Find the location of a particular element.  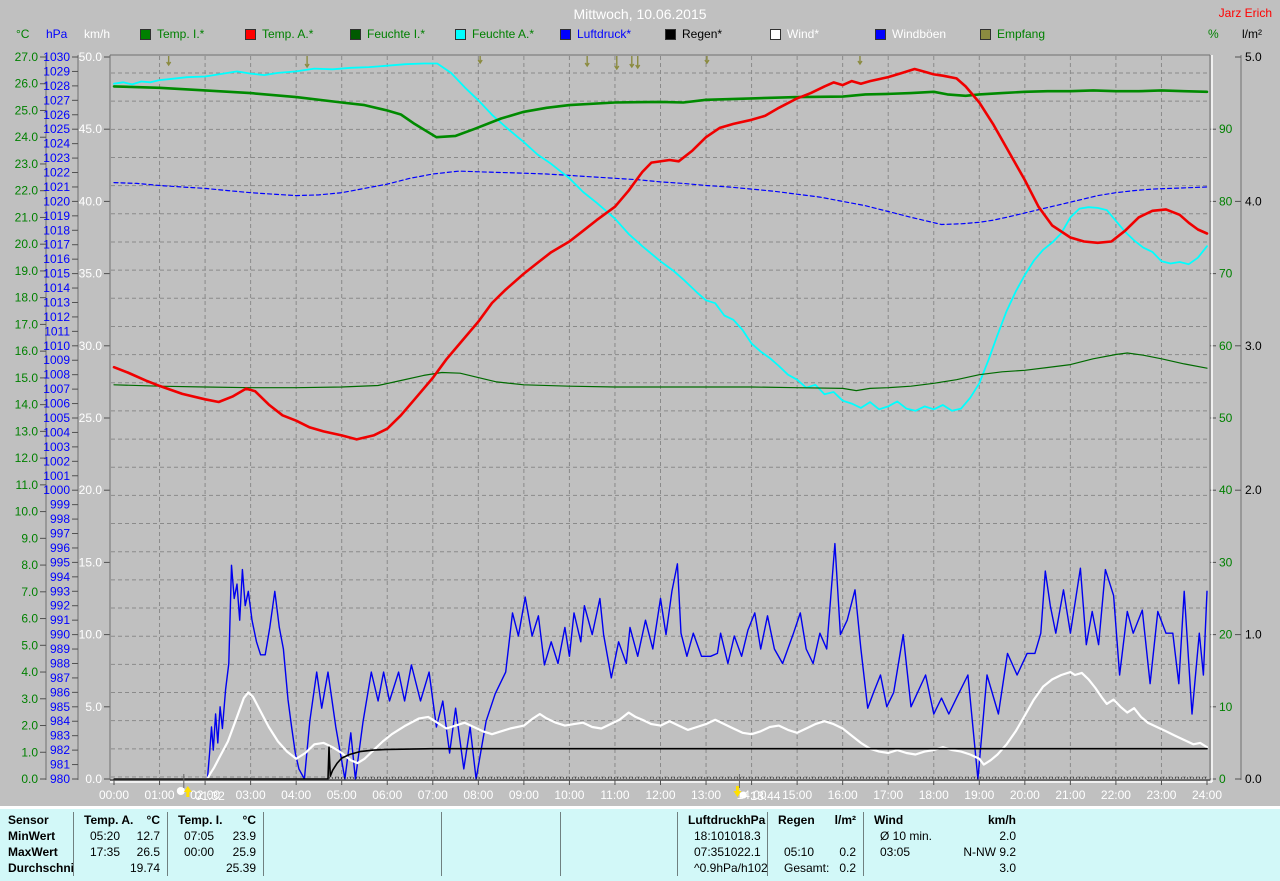

x-axis-label: 00:00 is located at coordinates (114, 795).